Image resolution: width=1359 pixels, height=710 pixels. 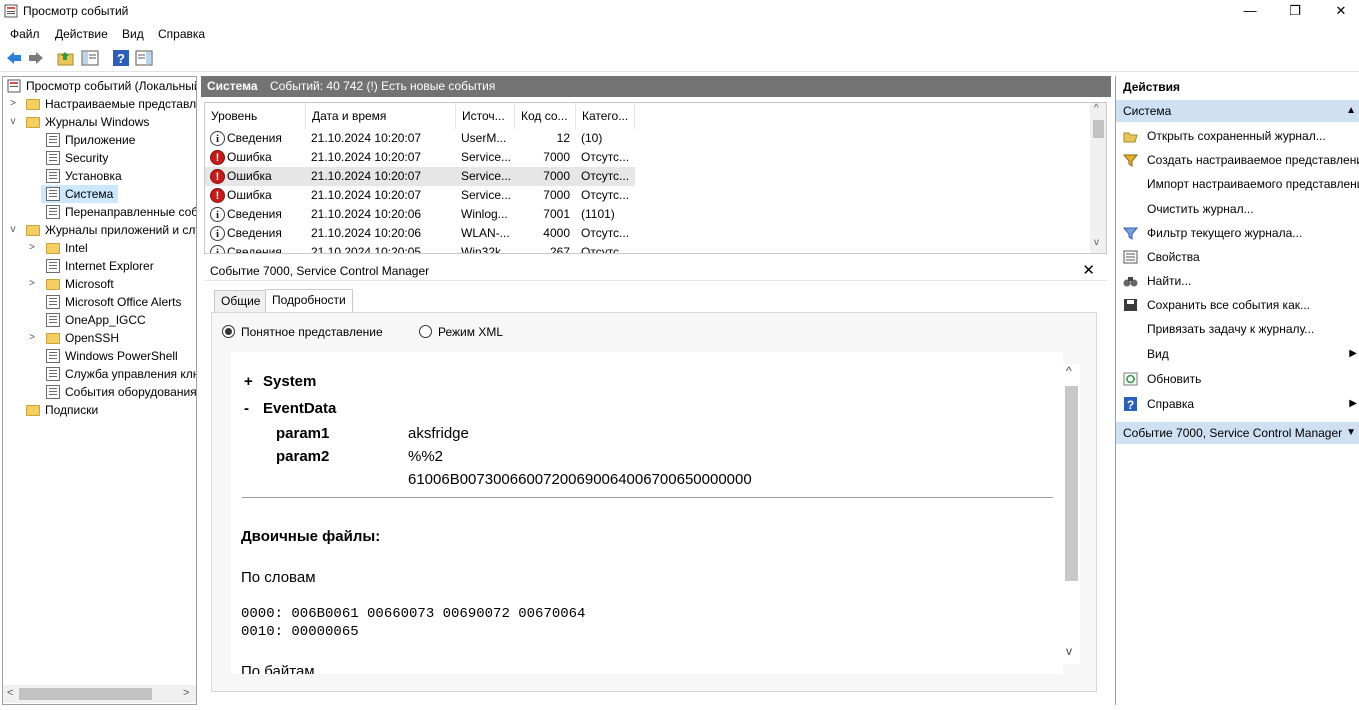 I want to click on tree-item-powershell: Windows PowerShell, so click(x=100, y=356).